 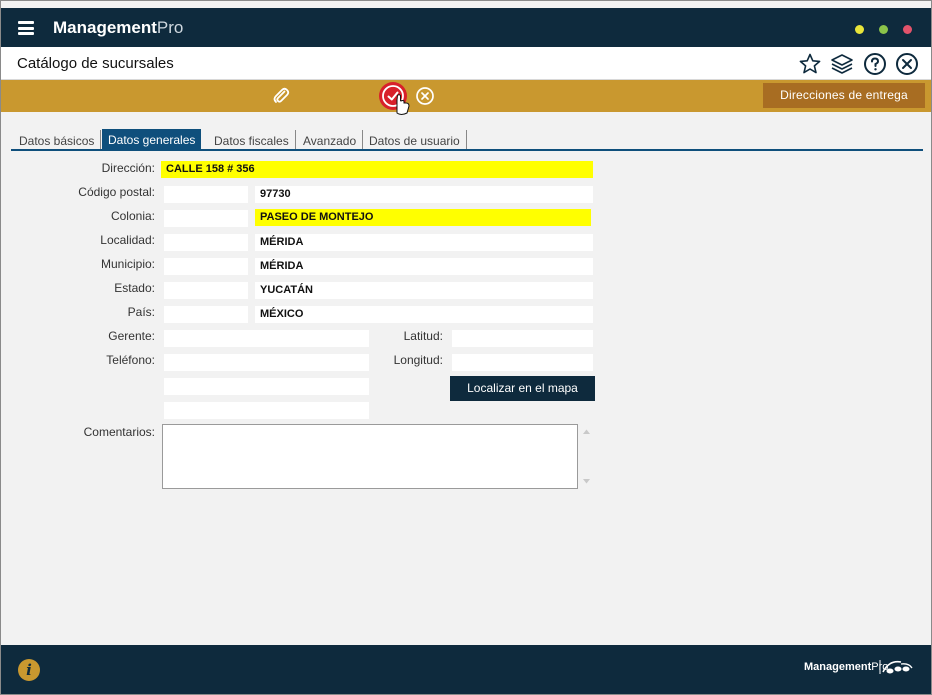 What do you see at coordinates (838, 667) in the screenshot?
I see `footer-brand-bold: Management` at bounding box center [838, 667].